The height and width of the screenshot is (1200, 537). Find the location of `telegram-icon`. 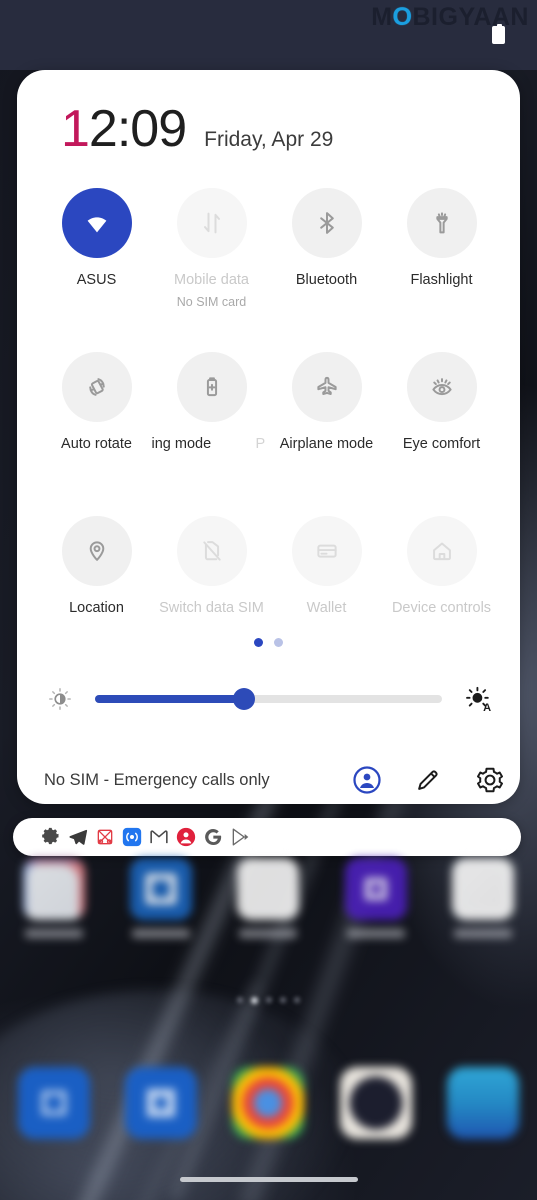

telegram-icon is located at coordinates (78, 837).